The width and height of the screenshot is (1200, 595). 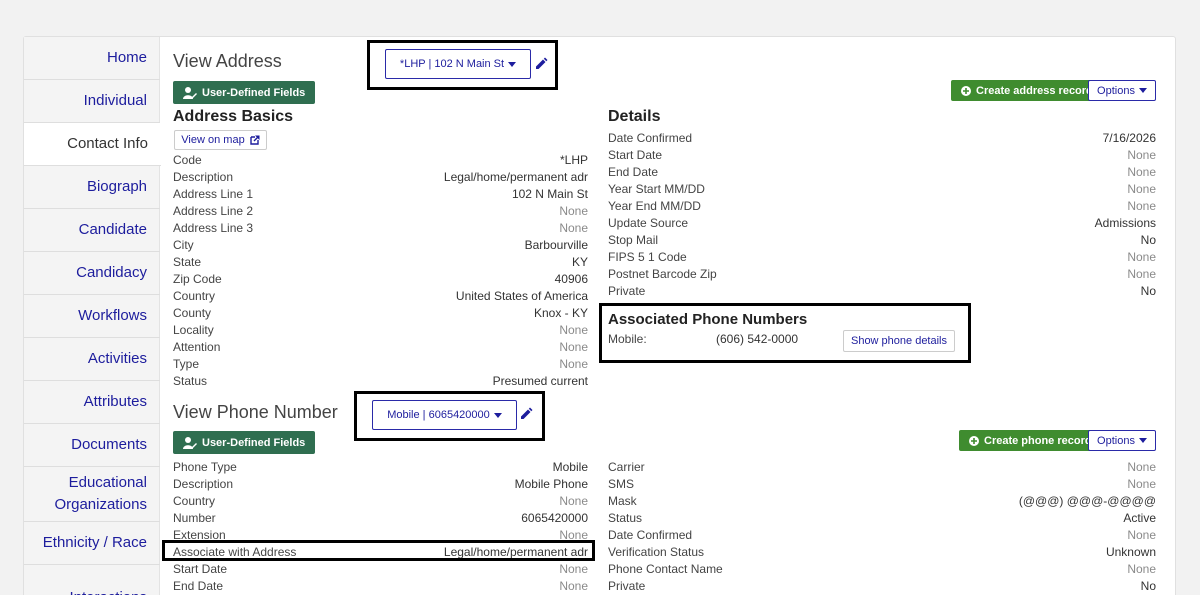 What do you see at coordinates (556, 245) in the screenshot?
I see `detail-value: Barbourville` at bounding box center [556, 245].